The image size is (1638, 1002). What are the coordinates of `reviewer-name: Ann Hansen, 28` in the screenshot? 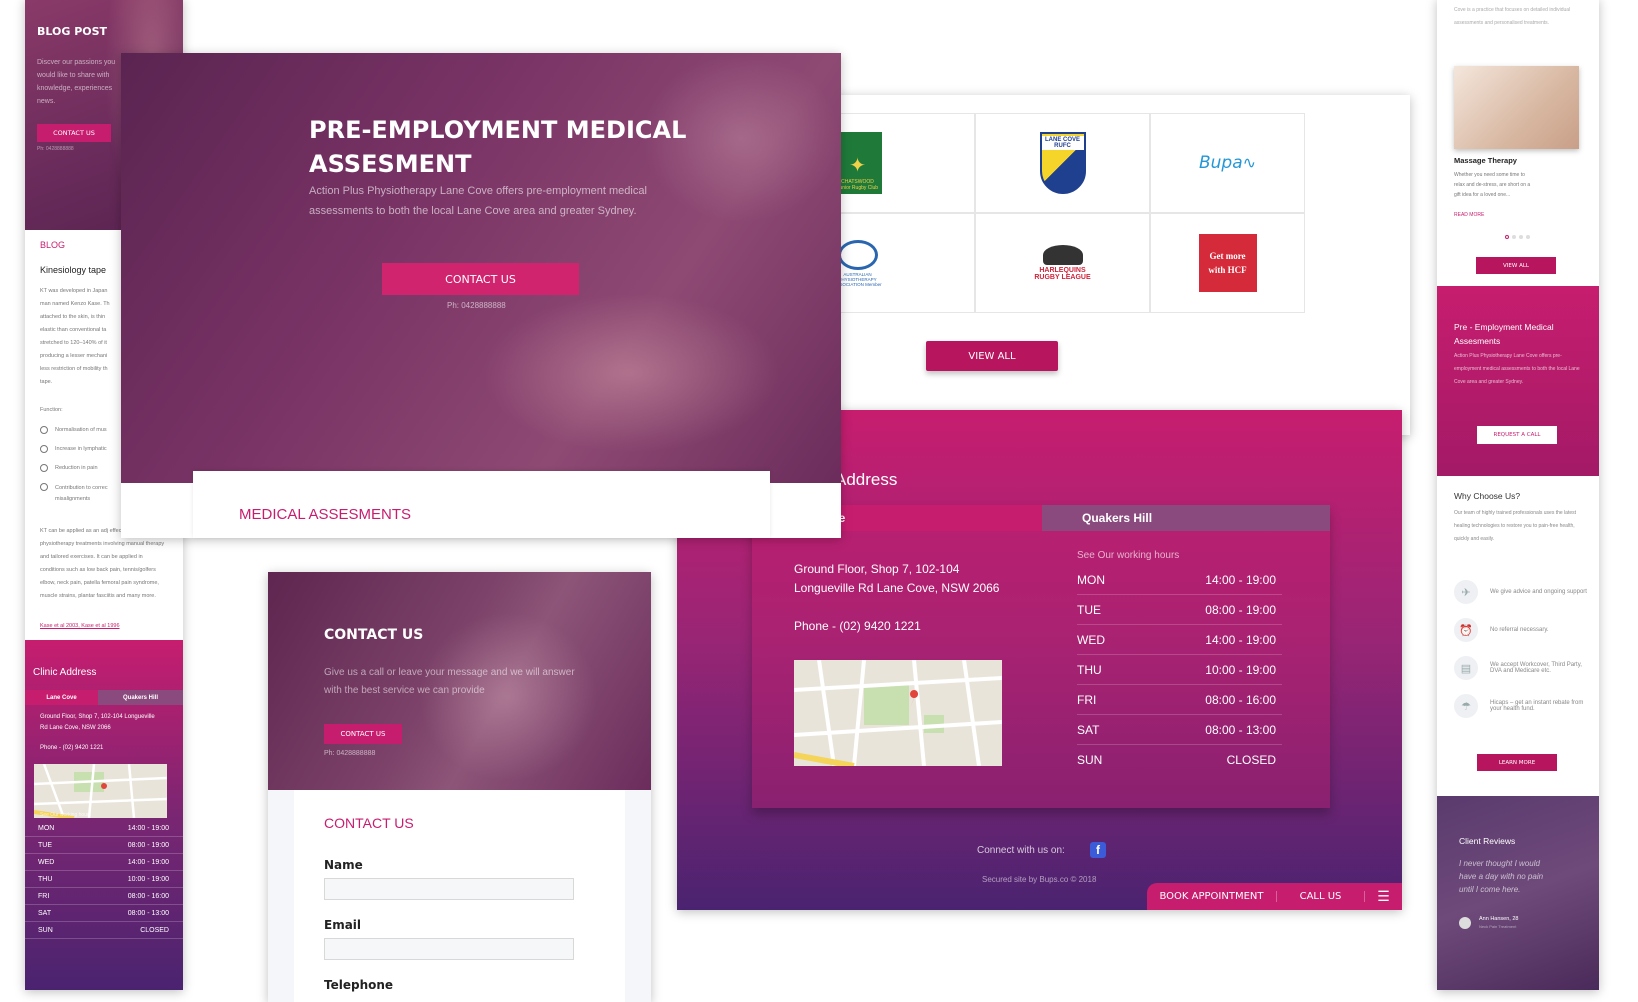 It's located at (1499, 919).